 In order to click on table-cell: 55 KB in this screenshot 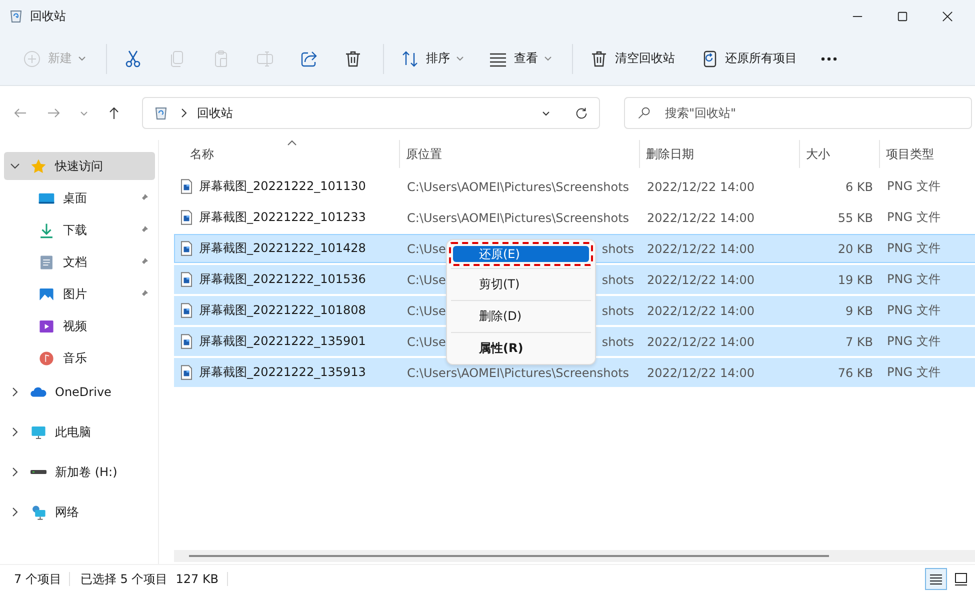, I will do `click(855, 217)`.